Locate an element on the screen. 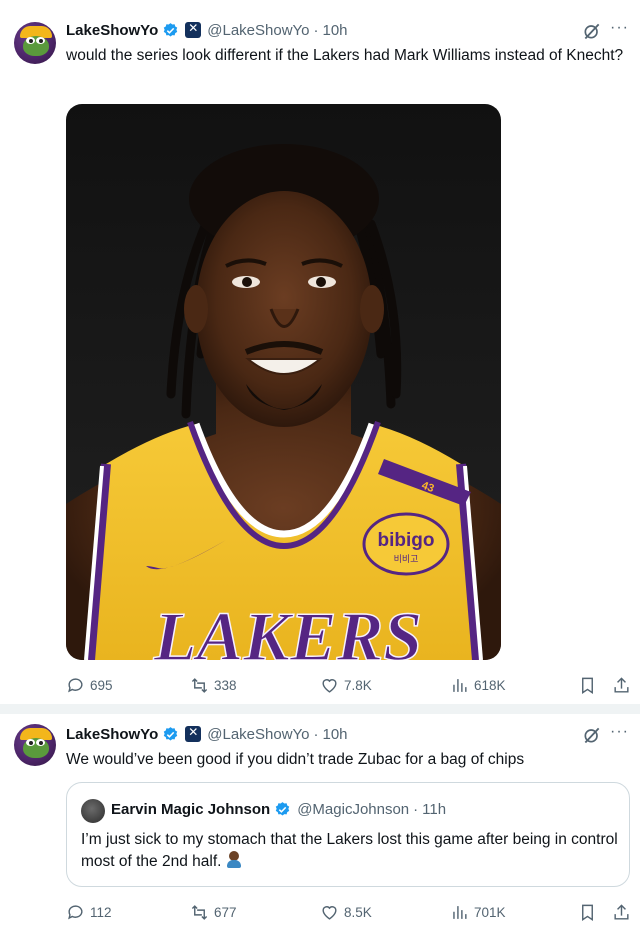 This screenshot has width=640, height=929. reply-button: 695 is located at coordinates (89, 685).